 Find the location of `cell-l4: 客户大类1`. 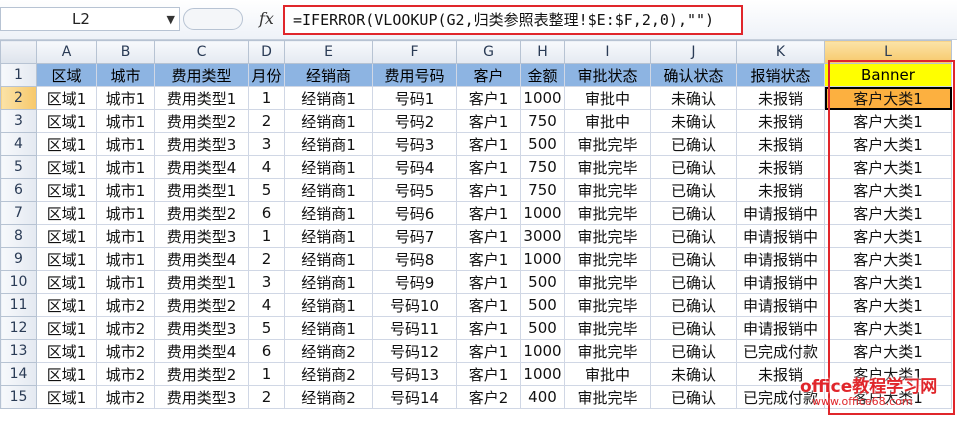

cell-l4: 客户大类1 is located at coordinates (888, 144).